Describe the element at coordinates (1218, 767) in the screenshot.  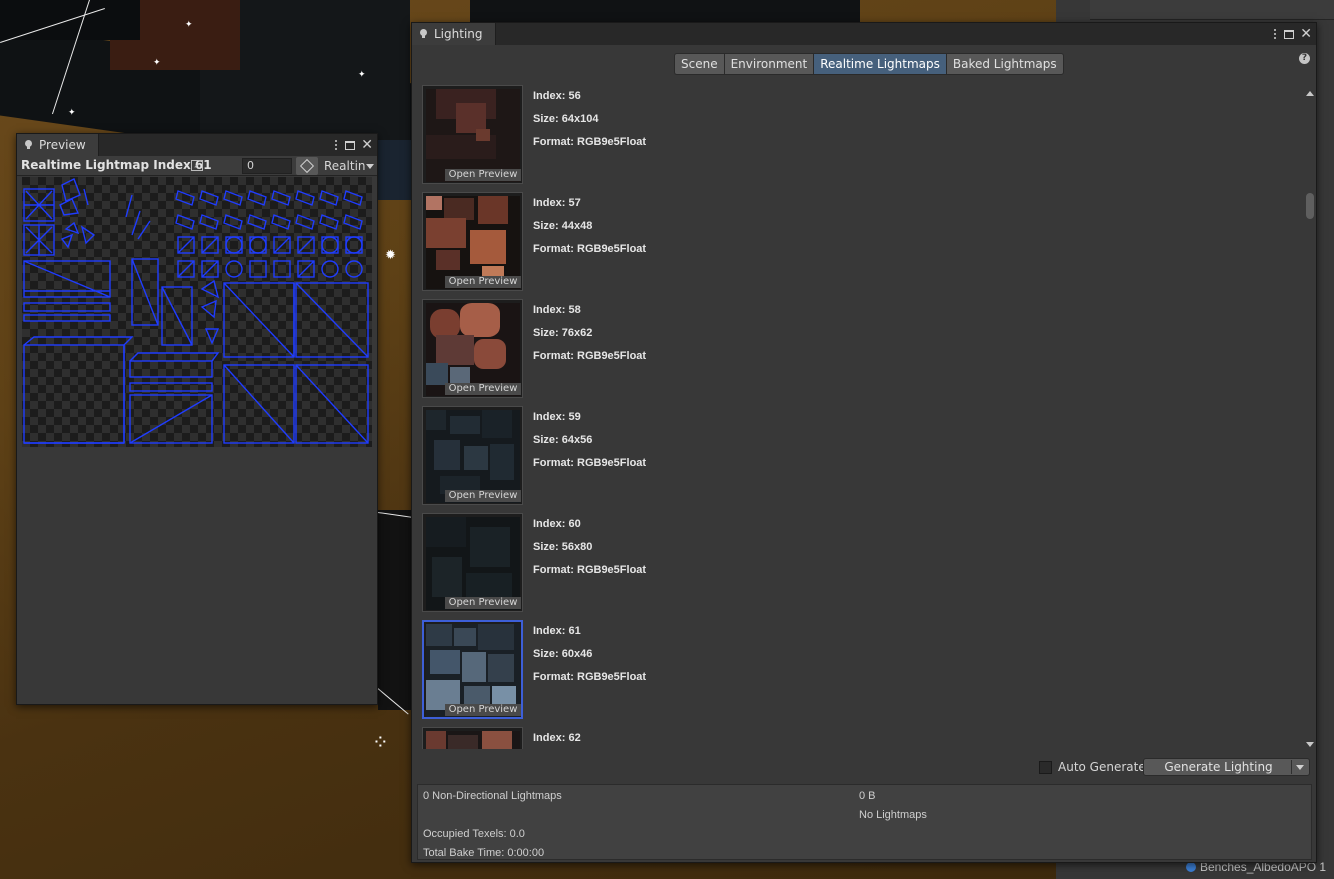
I see `generate-lighting-label: Generate Lighting` at that location.